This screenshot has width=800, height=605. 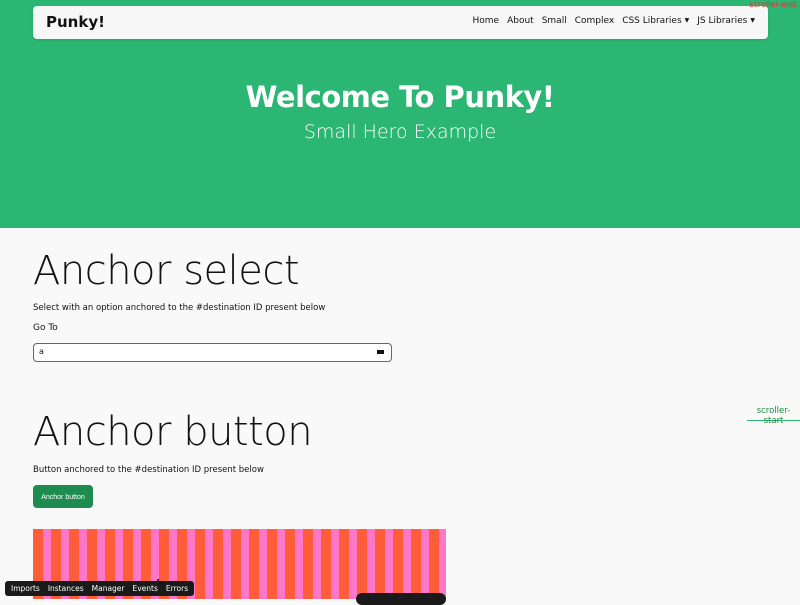 I want to click on hero-title: Welcome To Punky!, so click(x=400, y=97).